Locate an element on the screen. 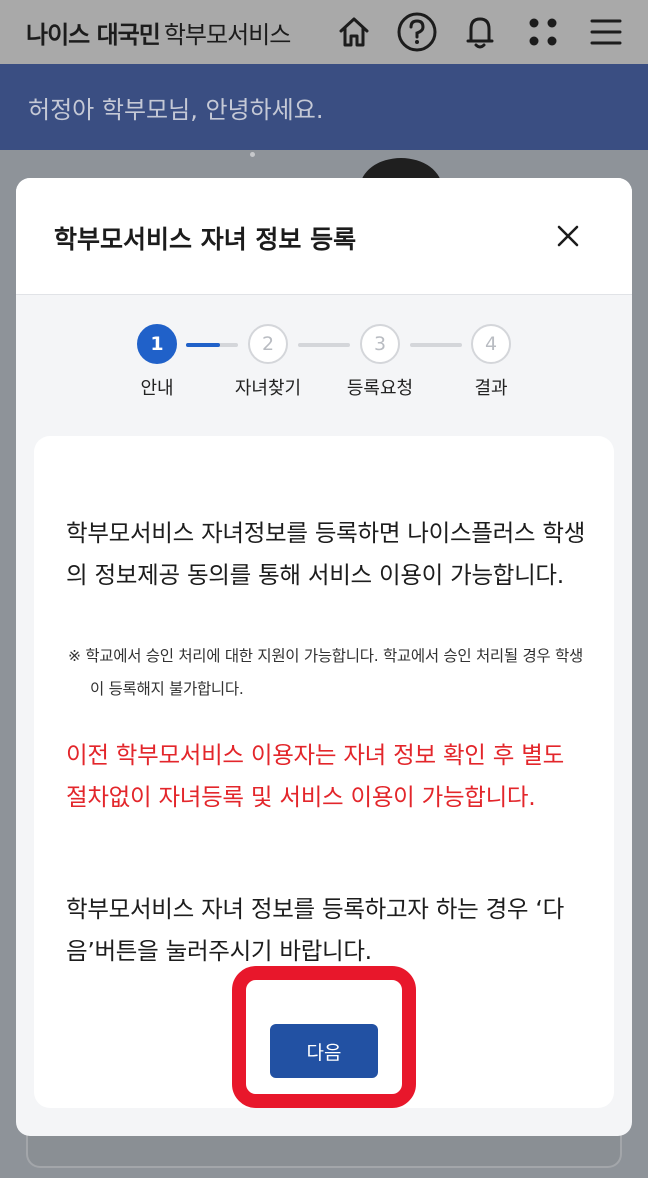 This screenshot has width=648, height=1178. help-icon is located at coordinates (417, 32).